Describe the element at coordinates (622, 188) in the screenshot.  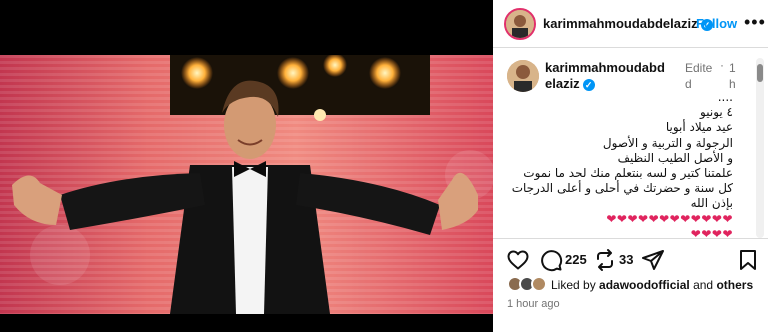
I see `caption-line: كل سنة و حضرتك في أحلى و أعلى الدرجات` at that location.